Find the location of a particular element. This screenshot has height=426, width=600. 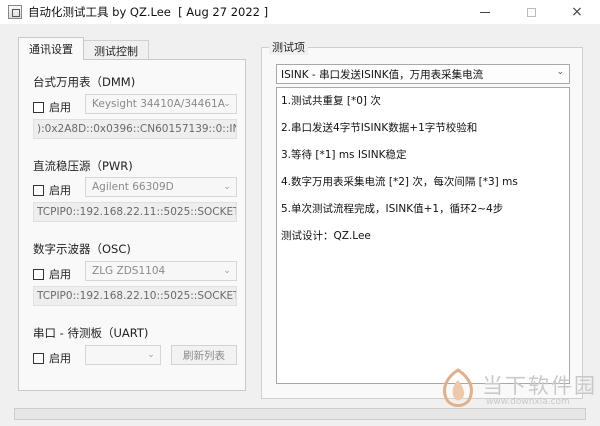

dmm-model-select: Keysight 34410A/34461A ⌄ is located at coordinates (161, 104).